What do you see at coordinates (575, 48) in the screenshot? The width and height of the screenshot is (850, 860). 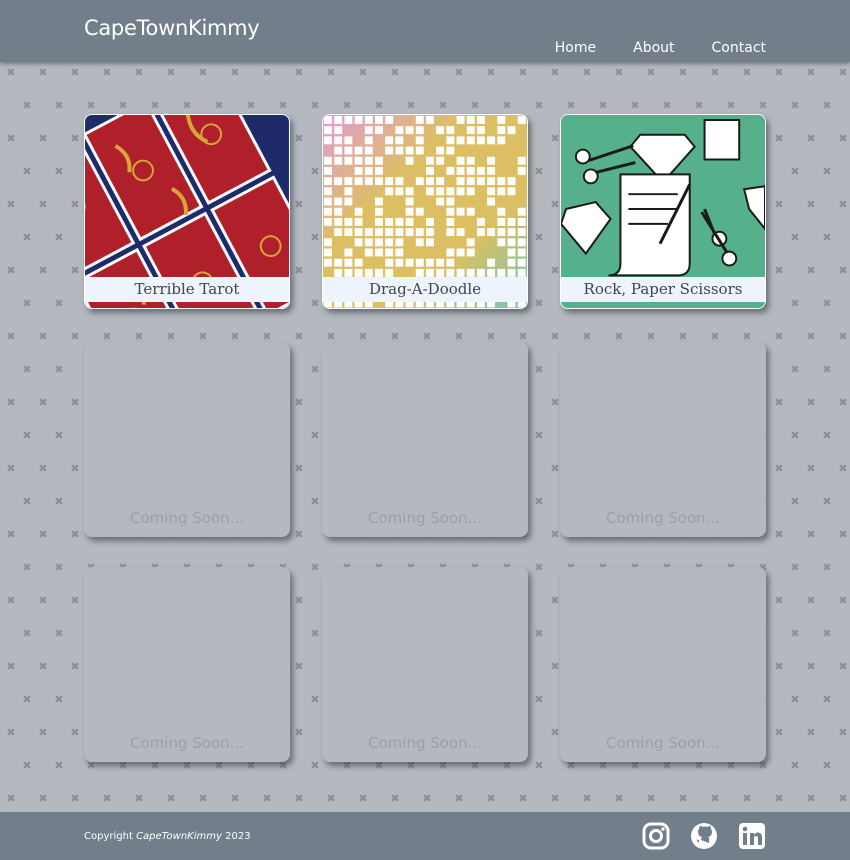 I see `nav-home-link: Home` at bounding box center [575, 48].